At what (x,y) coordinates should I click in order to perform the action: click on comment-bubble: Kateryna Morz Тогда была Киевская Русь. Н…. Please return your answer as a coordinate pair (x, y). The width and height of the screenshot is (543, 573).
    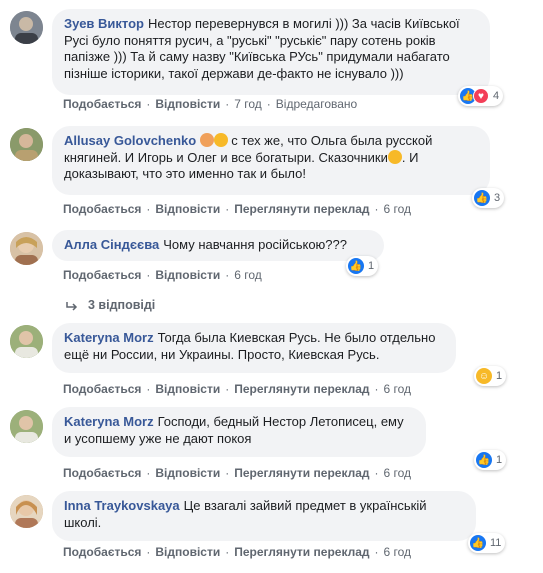
    Looking at the image, I should click on (254, 348).